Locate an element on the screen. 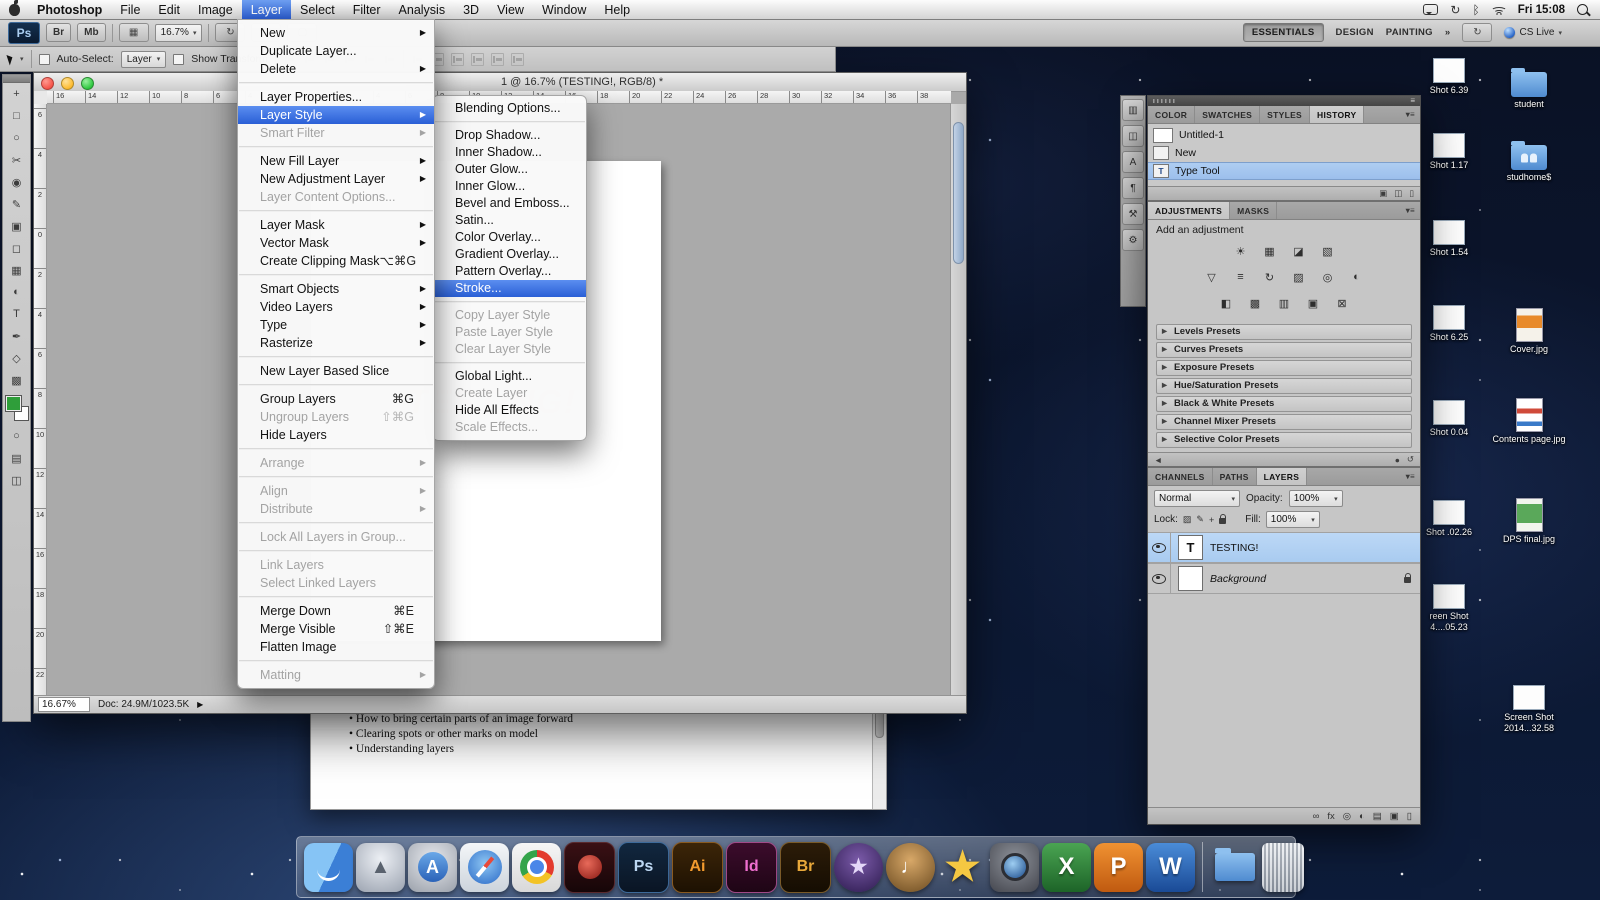 This screenshot has height=900, width=1600. dock-excel-icon: X is located at coordinates (1066, 867).